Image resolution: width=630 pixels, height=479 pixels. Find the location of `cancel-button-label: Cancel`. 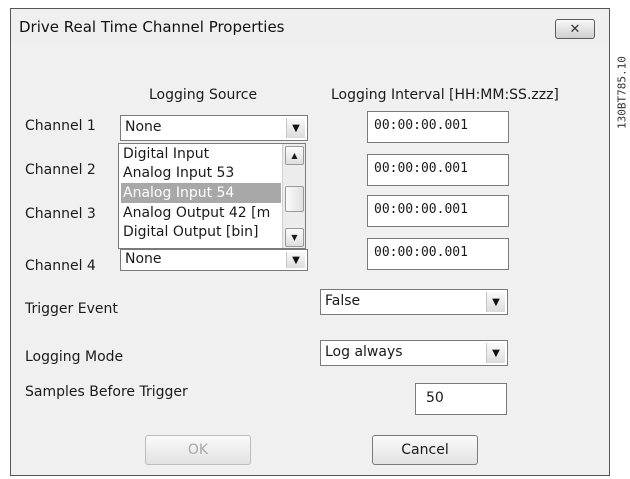

cancel-button-label: Cancel is located at coordinates (425, 450).